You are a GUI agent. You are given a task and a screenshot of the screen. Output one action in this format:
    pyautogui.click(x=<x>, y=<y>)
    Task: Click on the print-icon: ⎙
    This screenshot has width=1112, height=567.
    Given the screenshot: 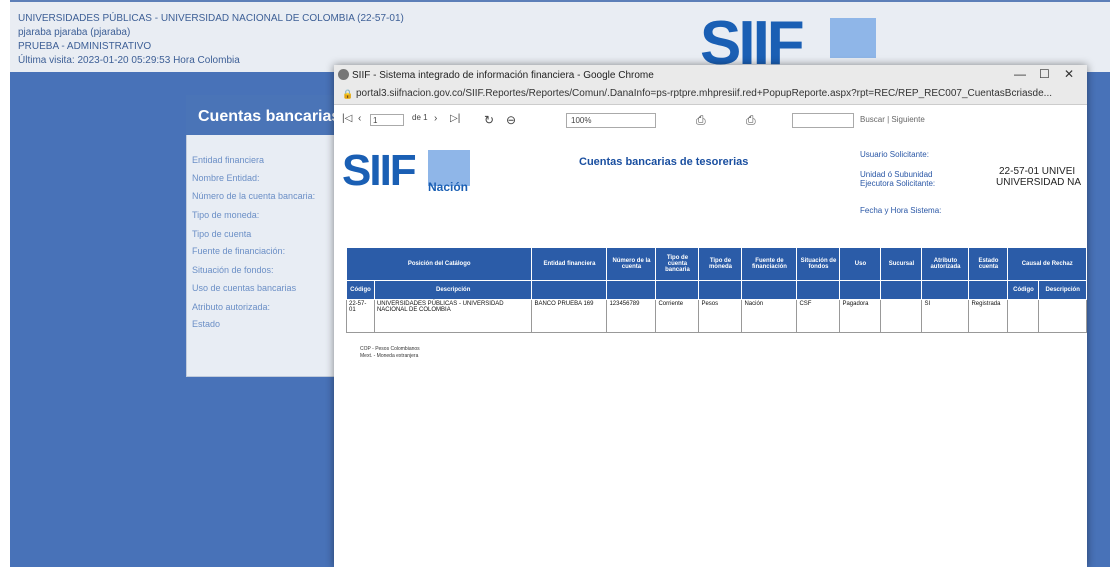 What is the action you would take?
    pyautogui.click(x=751, y=120)
    